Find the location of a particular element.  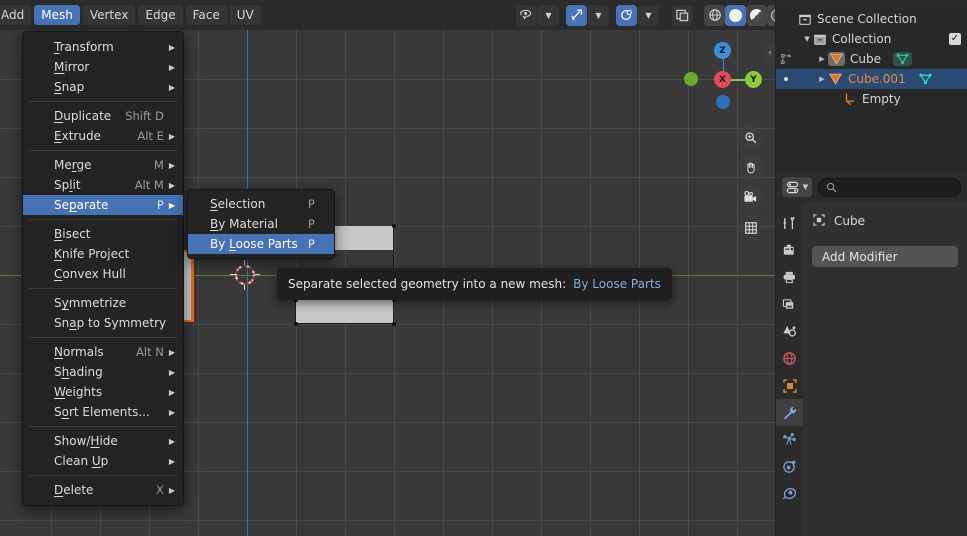

mesh-menu-item-sort-elements: Sort Elements... ▶ is located at coordinates (103, 412).